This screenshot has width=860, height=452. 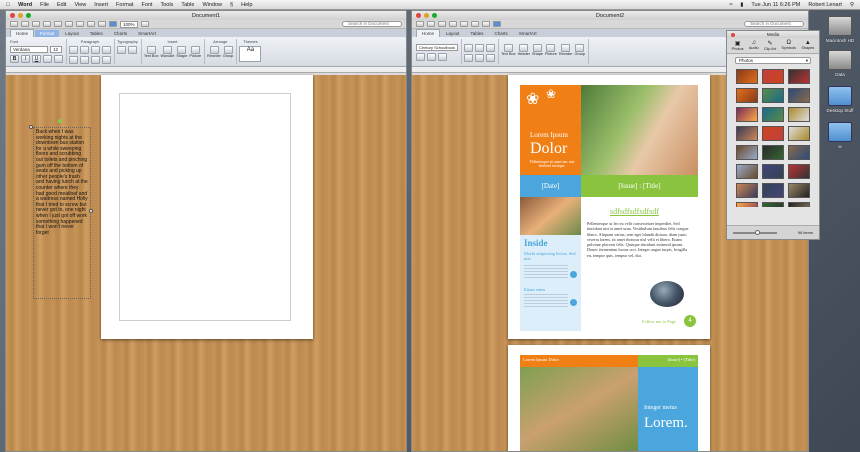 I want to click on wifi-icon: ≈, so click(x=730, y=5).